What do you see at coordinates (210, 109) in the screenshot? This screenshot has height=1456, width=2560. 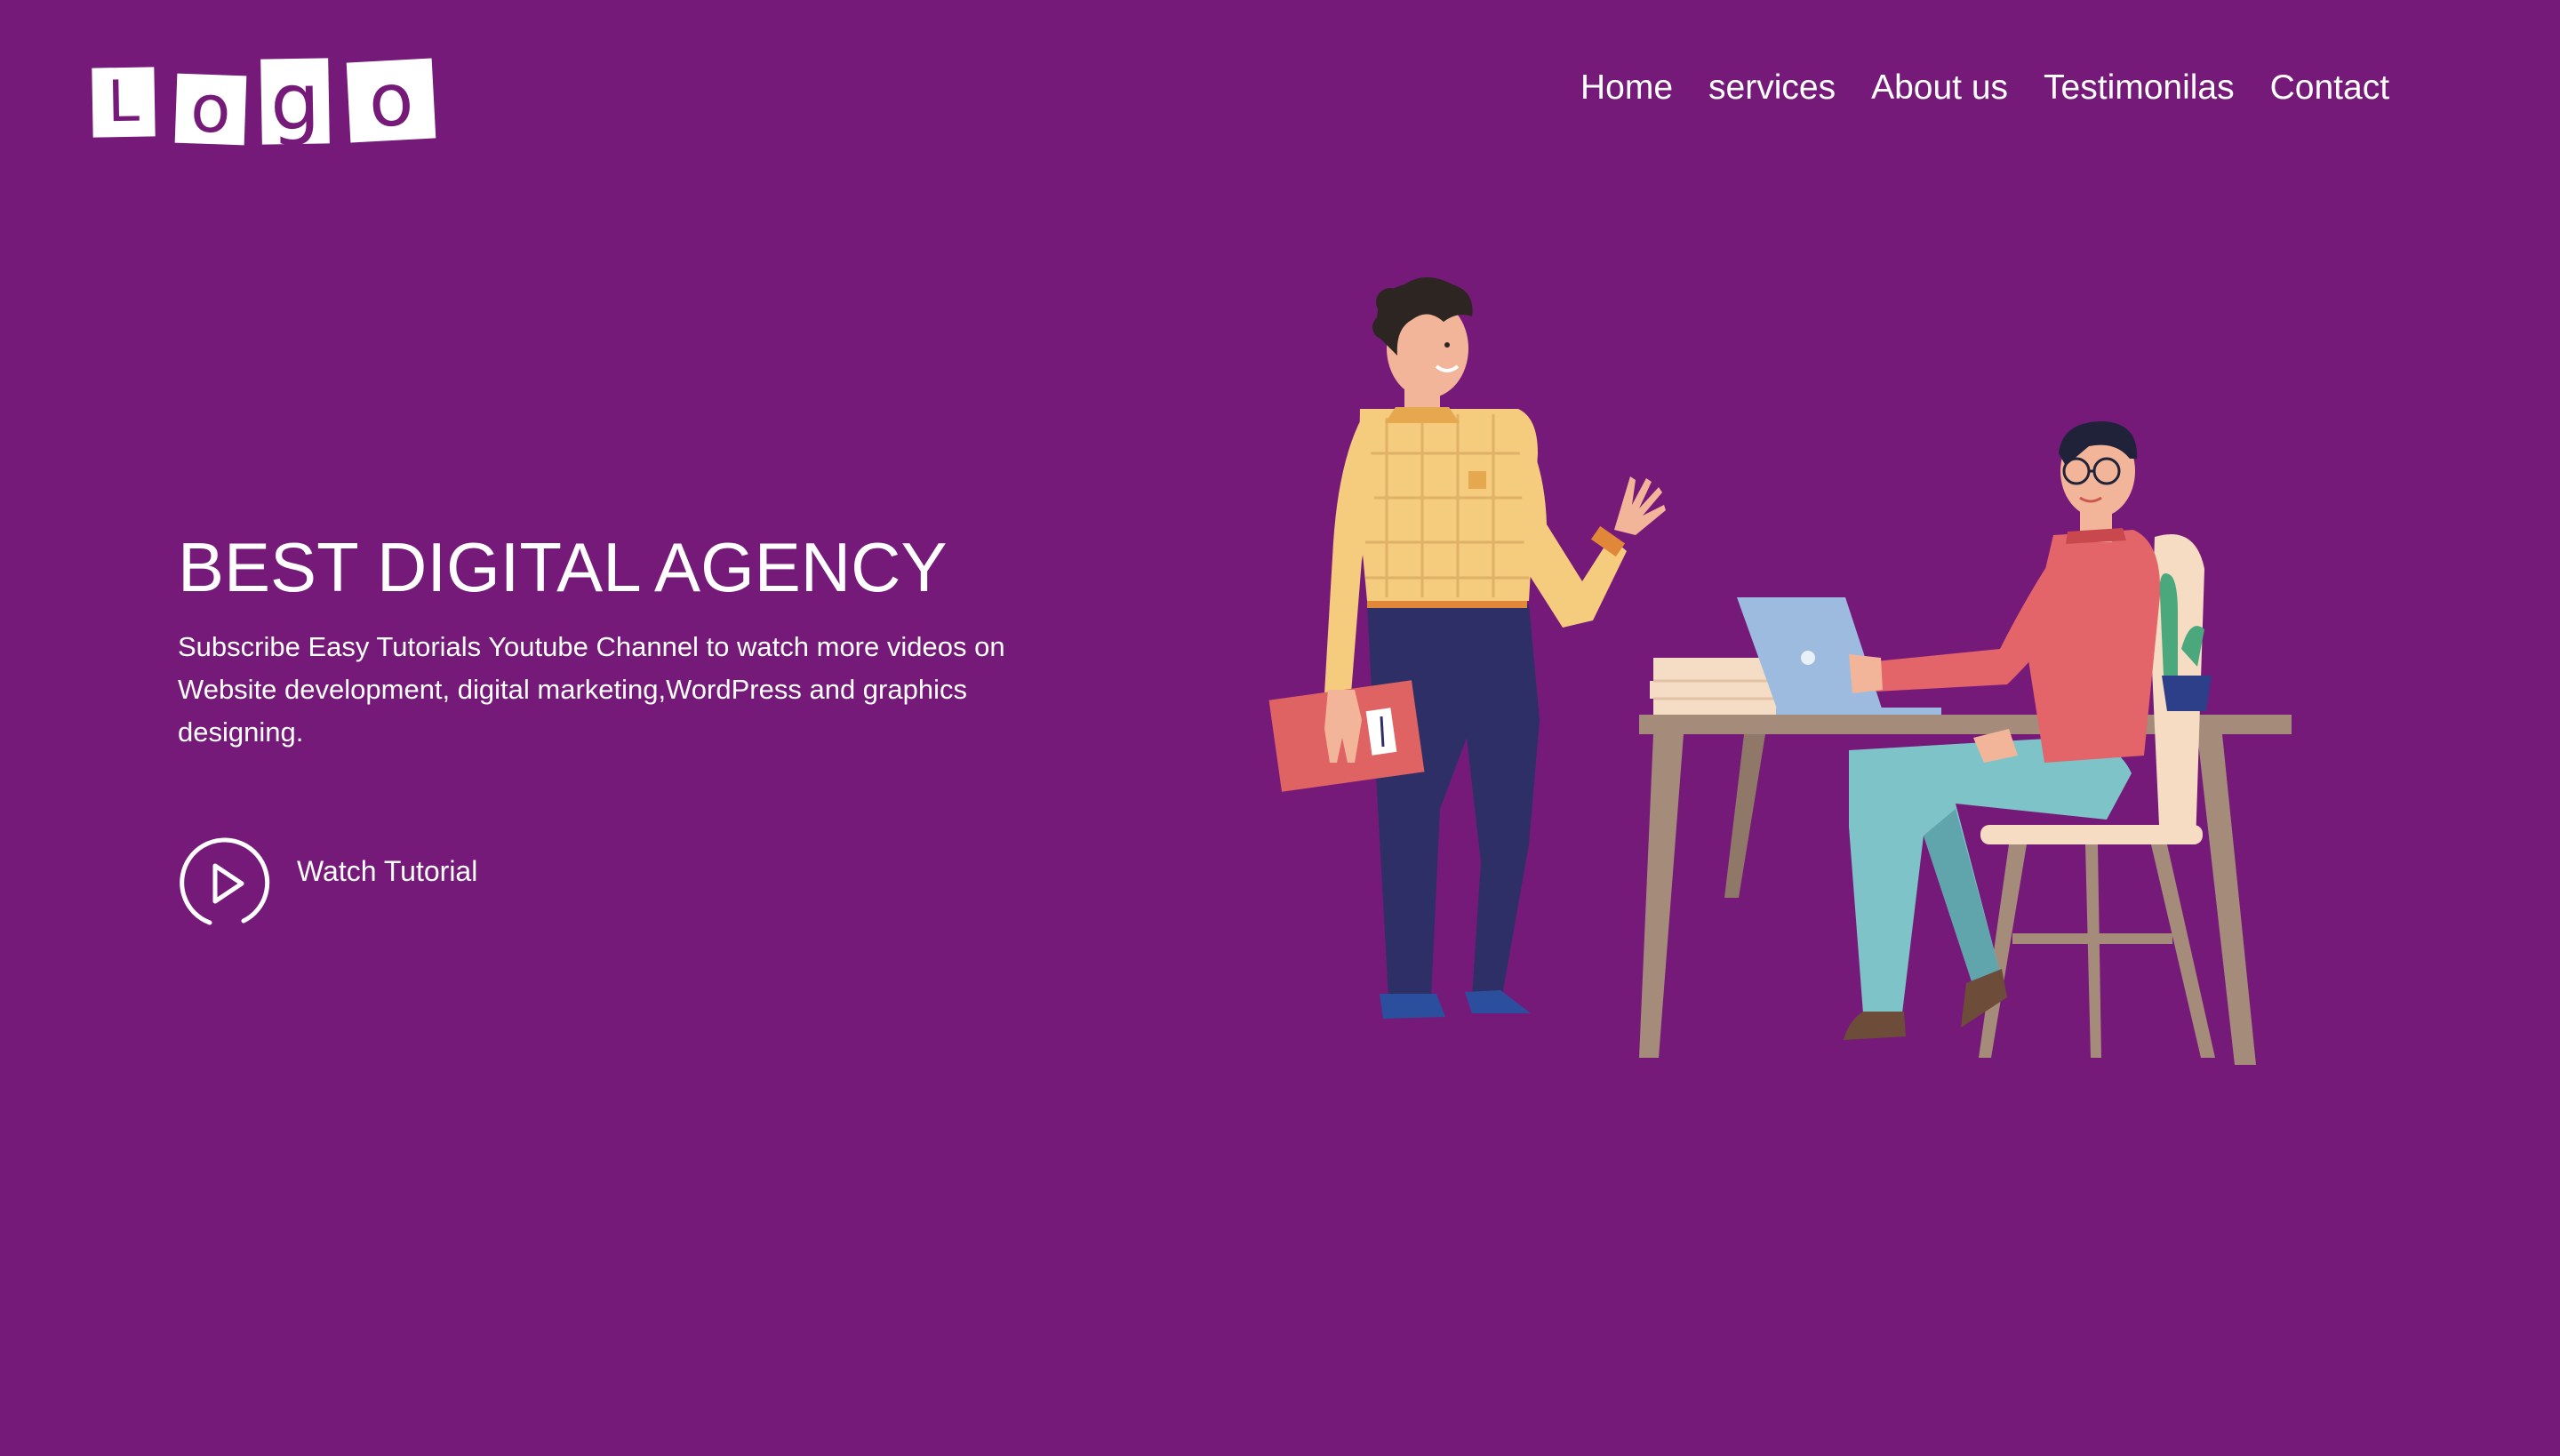 I see `logo-letter-o: o` at bounding box center [210, 109].